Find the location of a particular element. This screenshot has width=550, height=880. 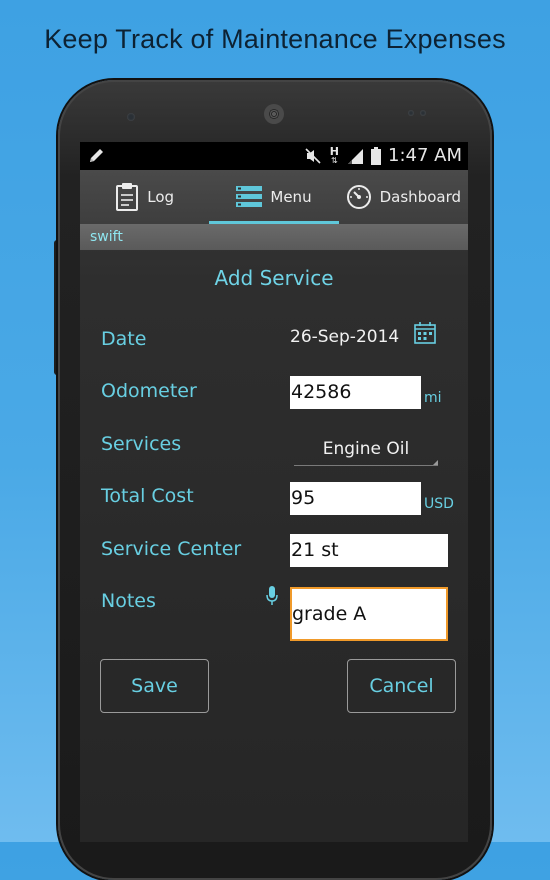

tab-bar: Log Menu Dashboard is located at coordinates (274, 197).